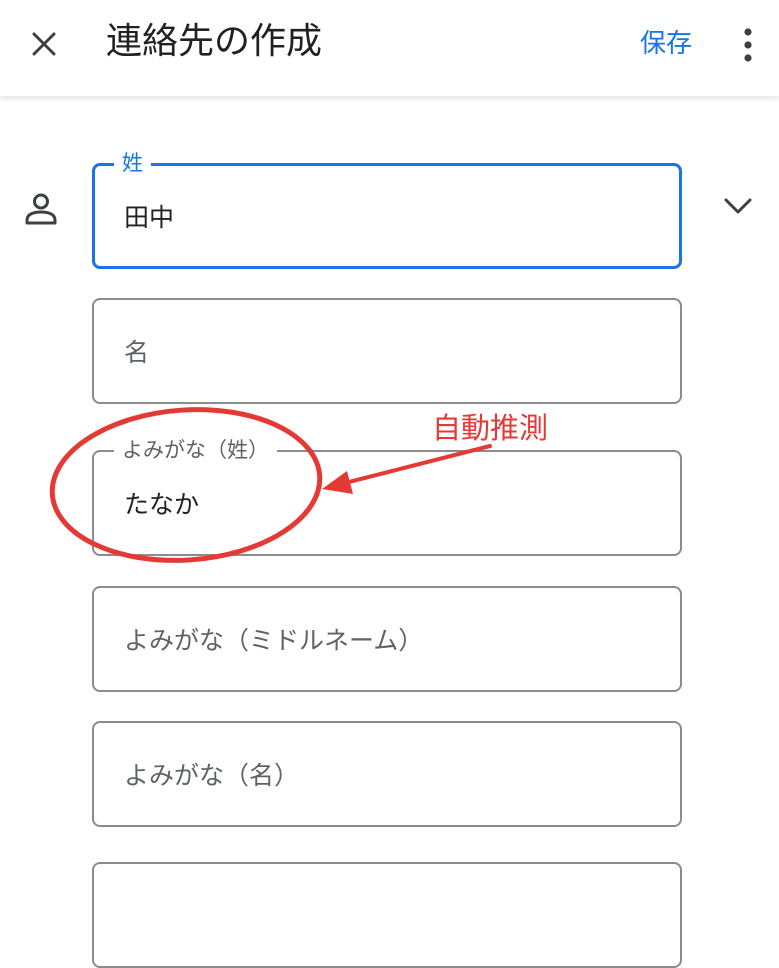 The height and width of the screenshot is (968, 779). Describe the element at coordinates (212, 775) in the screenshot. I see `phonetic-first-name-placeholder: よみがな（名）` at that location.